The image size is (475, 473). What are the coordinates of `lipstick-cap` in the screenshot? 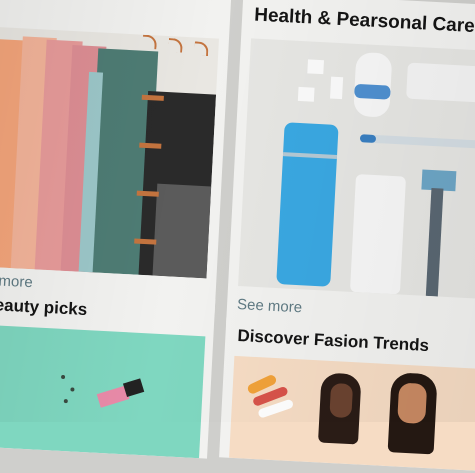 It's located at (133, 387).